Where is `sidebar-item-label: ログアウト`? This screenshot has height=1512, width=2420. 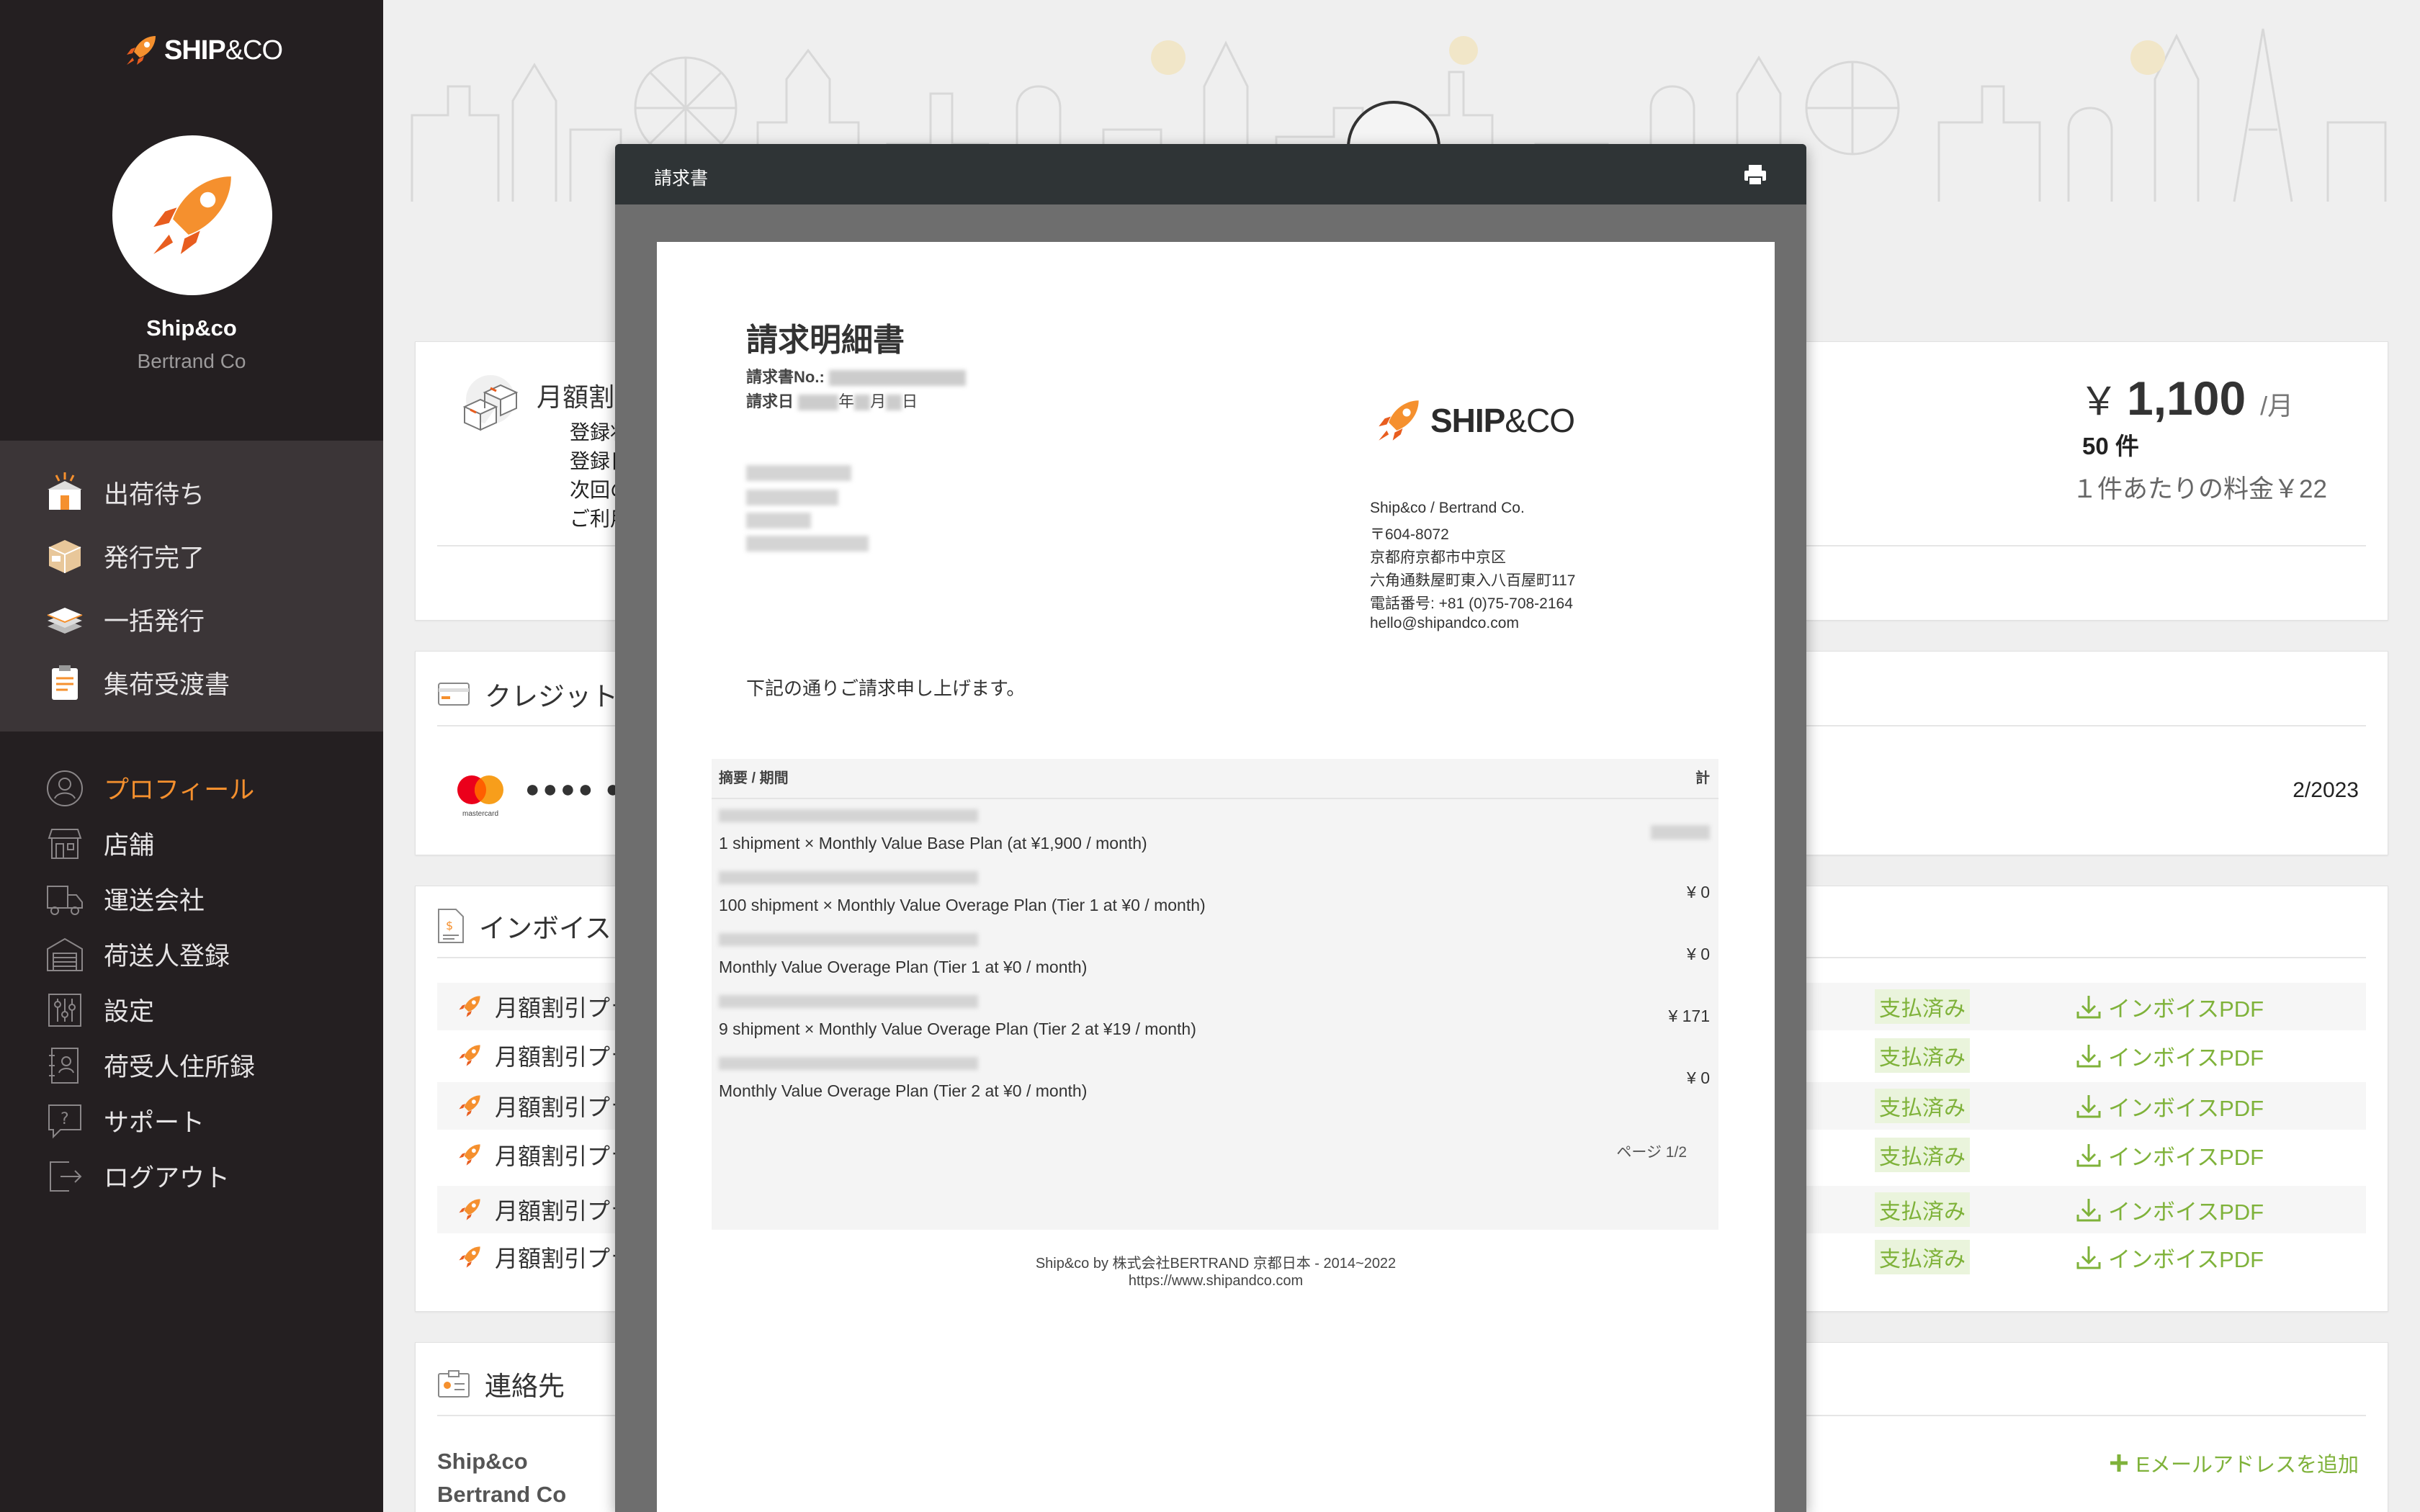
sidebar-item-label: ログアウト is located at coordinates (167, 1178).